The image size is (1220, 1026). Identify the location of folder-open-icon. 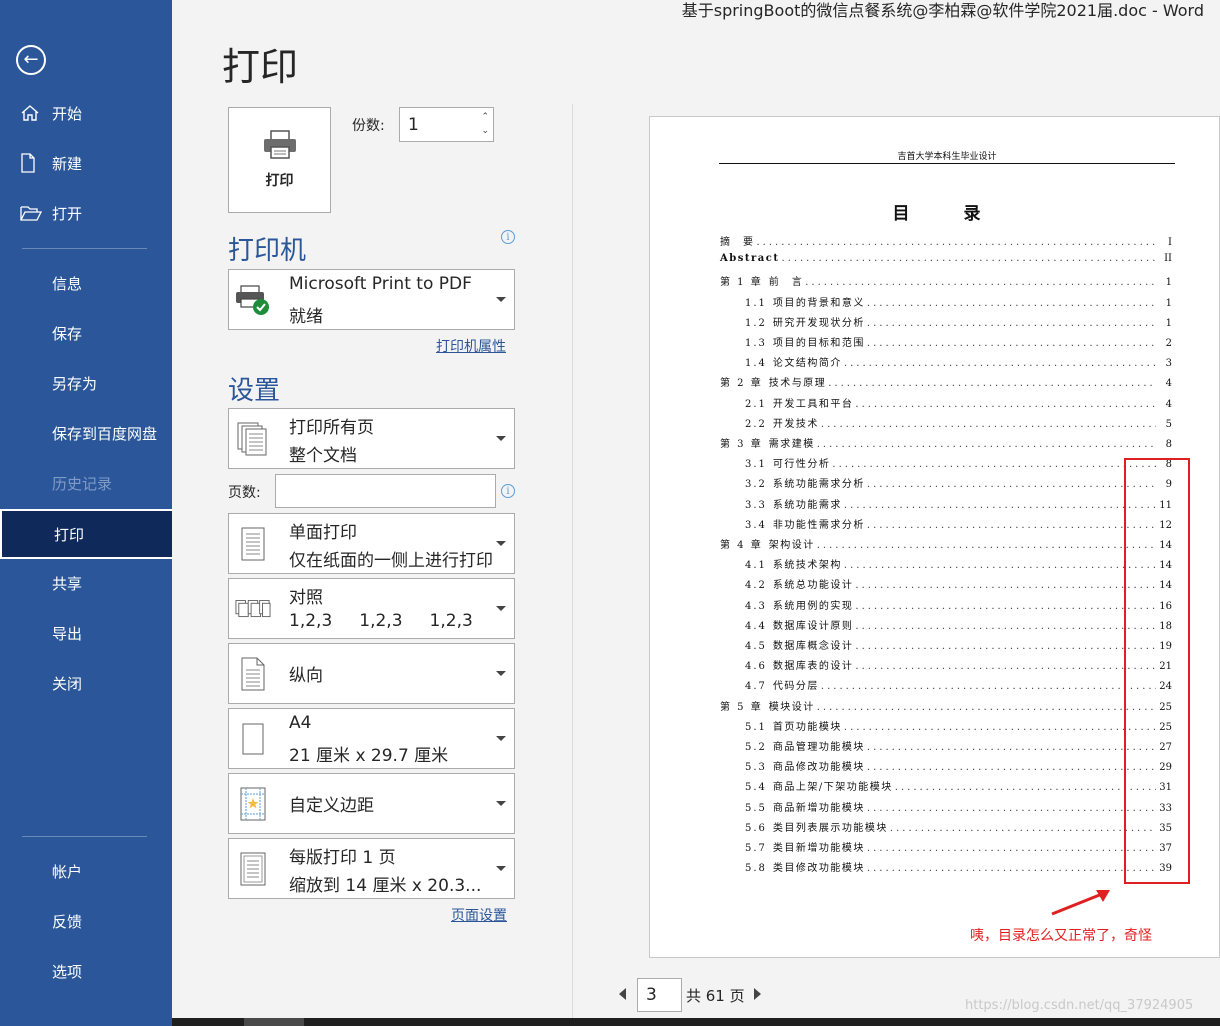
(26, 213).